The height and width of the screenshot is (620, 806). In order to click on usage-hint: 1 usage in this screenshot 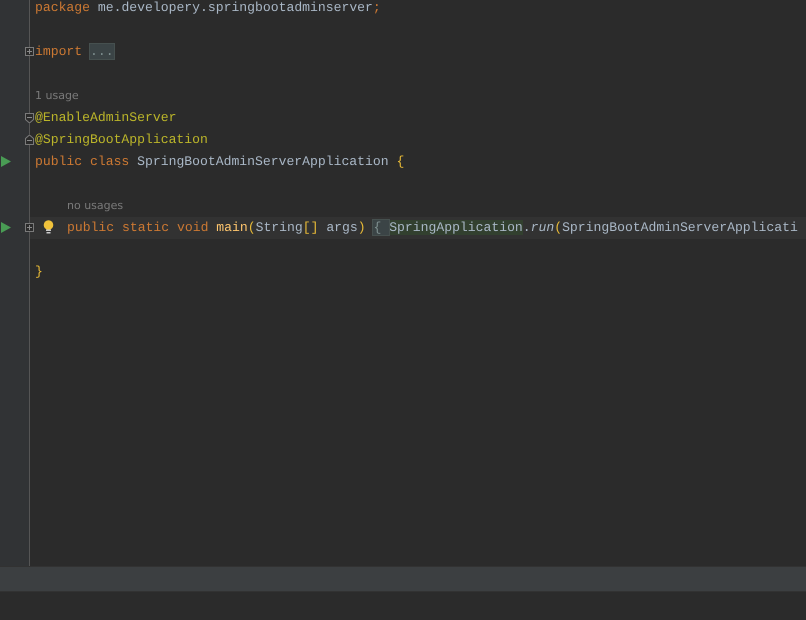, I will do `click(54, 96)`.